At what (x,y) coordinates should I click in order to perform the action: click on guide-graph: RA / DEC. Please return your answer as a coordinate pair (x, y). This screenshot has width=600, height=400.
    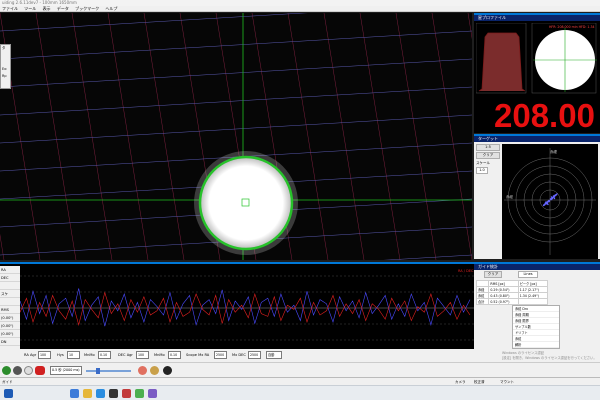
    Looking at the image, I should click on (247, 305).